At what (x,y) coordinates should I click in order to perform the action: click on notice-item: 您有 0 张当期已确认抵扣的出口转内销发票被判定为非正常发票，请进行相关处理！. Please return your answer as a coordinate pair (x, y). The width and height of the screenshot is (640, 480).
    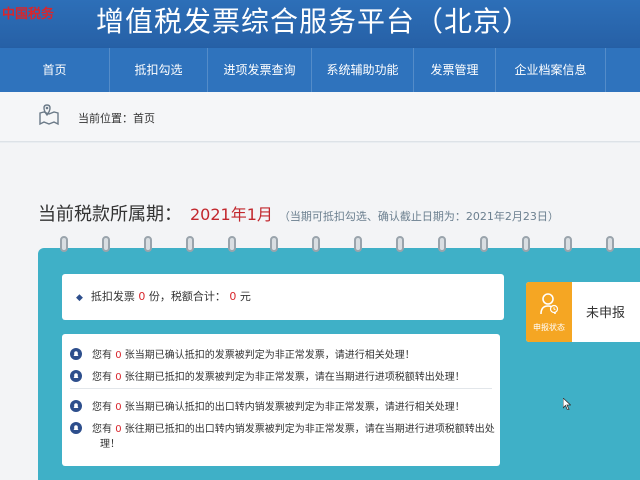
    Looking at the image, I should click on (267, 407).